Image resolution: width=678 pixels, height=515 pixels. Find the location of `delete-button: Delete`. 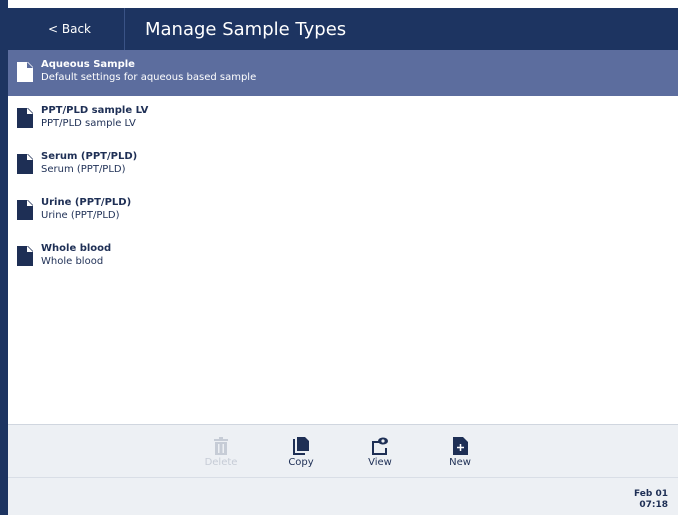

delete-button: Delete is located at coordinates (221, 452).